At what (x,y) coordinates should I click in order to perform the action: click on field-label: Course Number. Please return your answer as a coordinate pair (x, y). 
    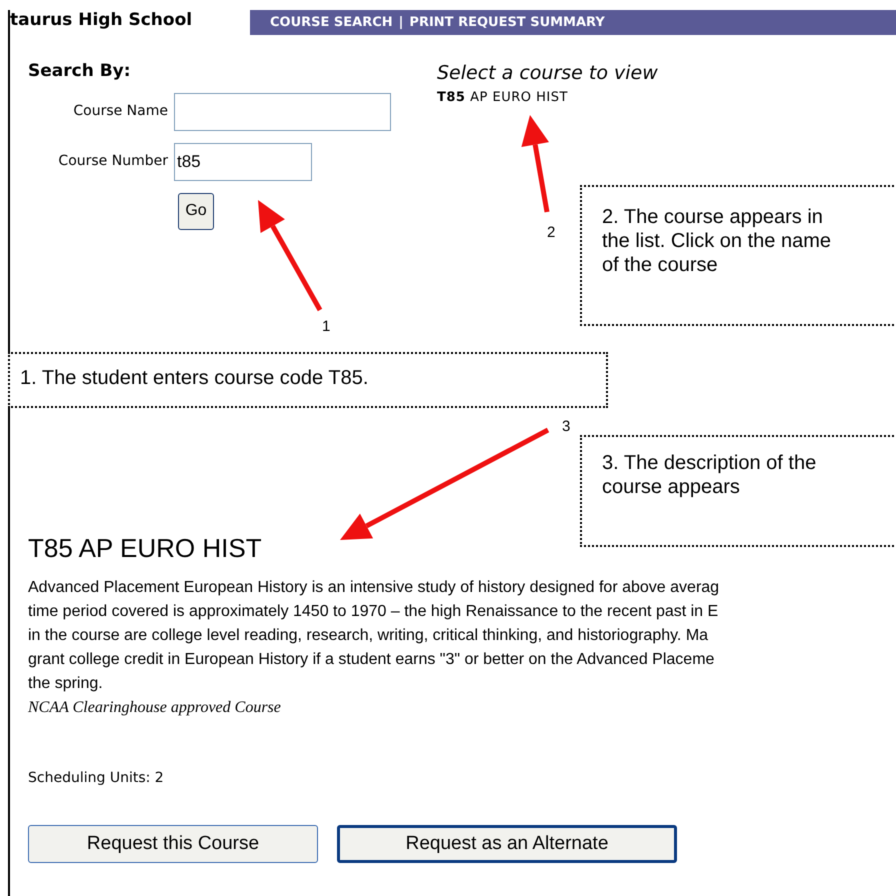
    Looking at the image, I should click on (113, 161).